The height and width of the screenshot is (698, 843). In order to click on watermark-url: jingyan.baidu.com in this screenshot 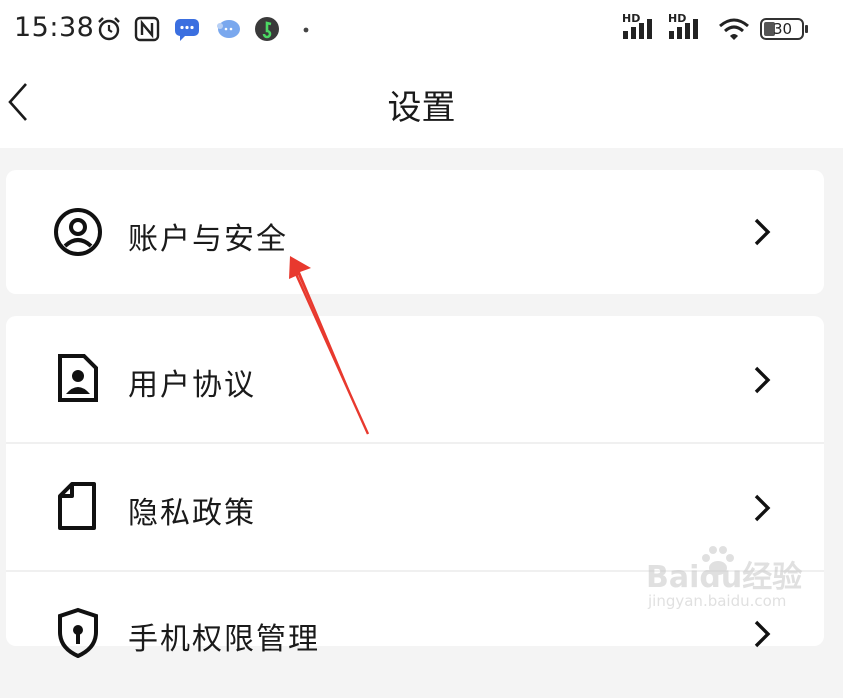, I will do `click(717, 601)`.